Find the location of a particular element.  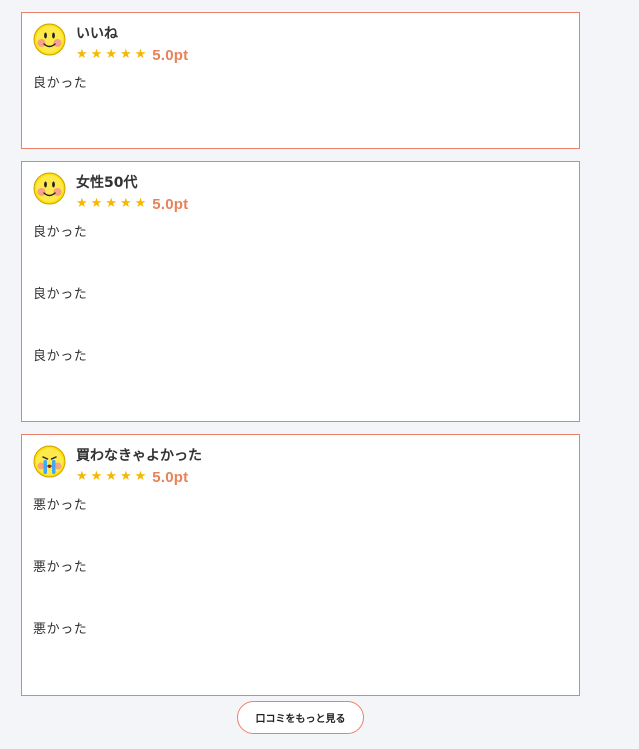

review-title: いいね is located at coordinates (97, 34).